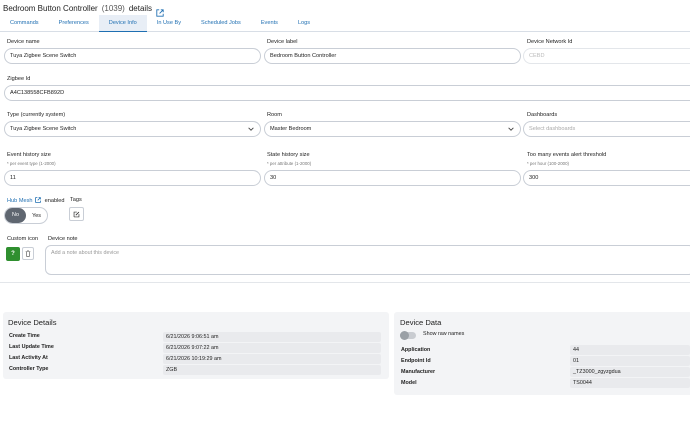 The width and height of the screenshot is (690, 429). What do you see at coordinates (416, 350) in the screenshot?
I see `data-key-application: Application` at bounding box center [416, 350].